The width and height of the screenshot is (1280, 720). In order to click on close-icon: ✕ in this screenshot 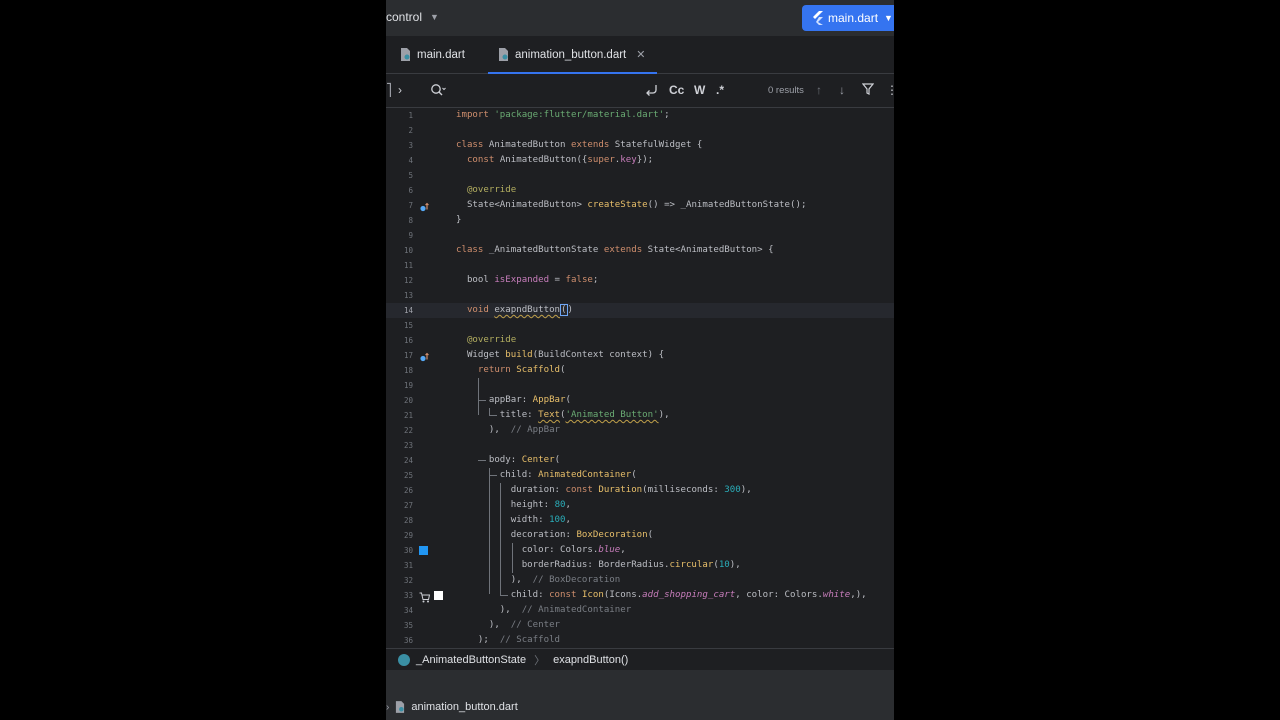, I will do `click(640, 54)`.